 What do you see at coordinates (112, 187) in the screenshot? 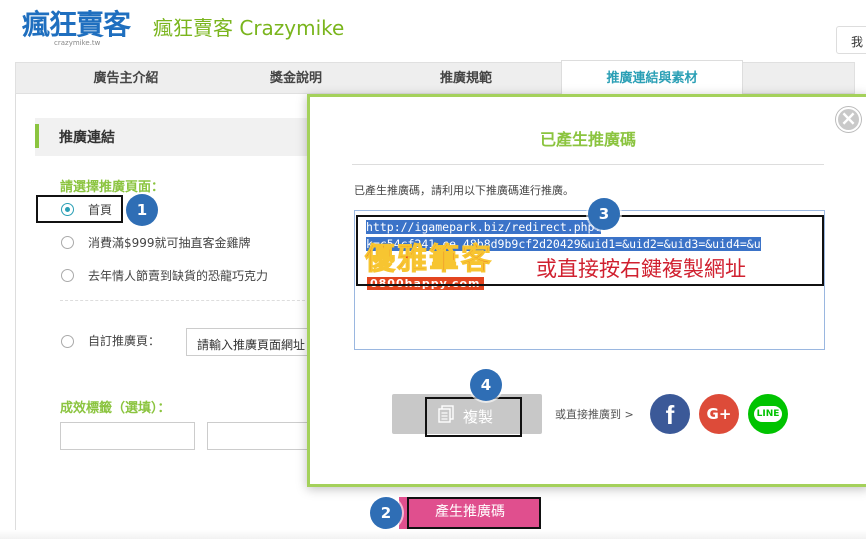
I see `page-select-label: 請選擇推廣頁面：` at bounding box center [112, 187].